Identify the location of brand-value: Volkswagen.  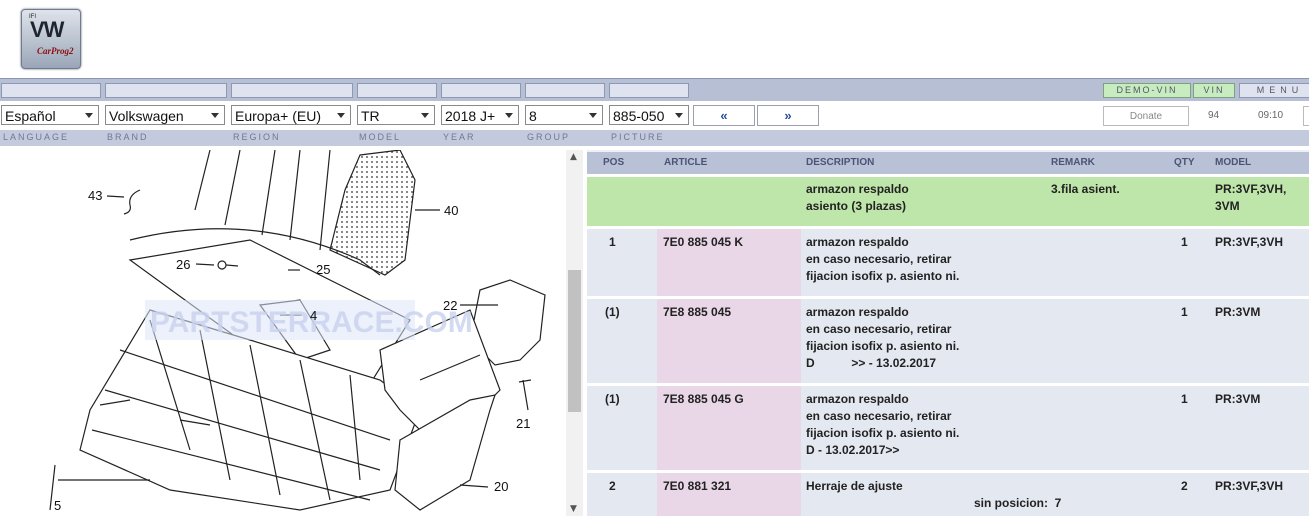
(146, 116).